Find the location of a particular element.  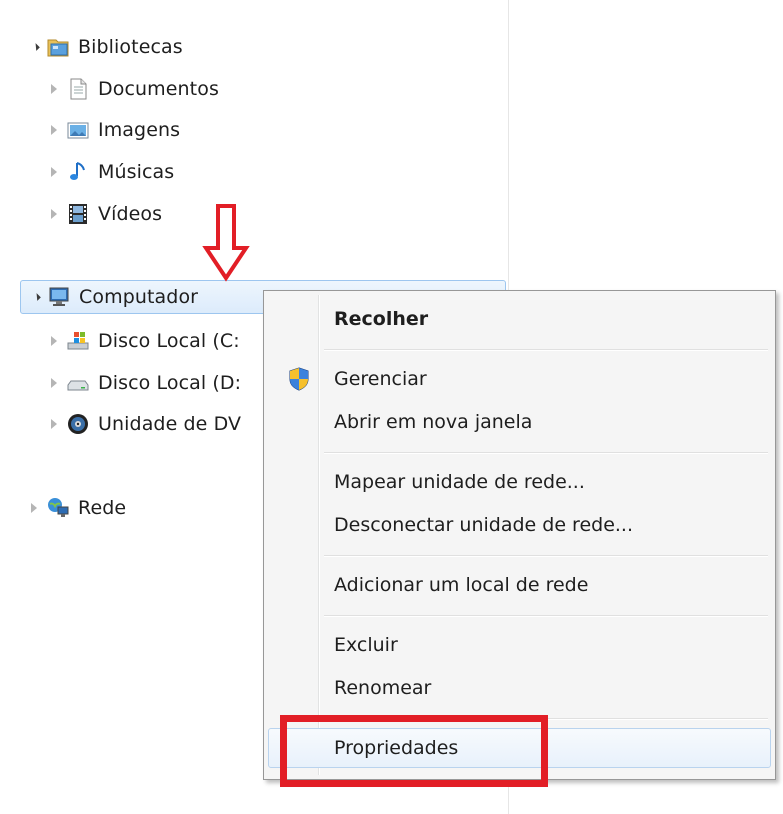

tree-item-label: Músicas is located at coordinates (136, 172).